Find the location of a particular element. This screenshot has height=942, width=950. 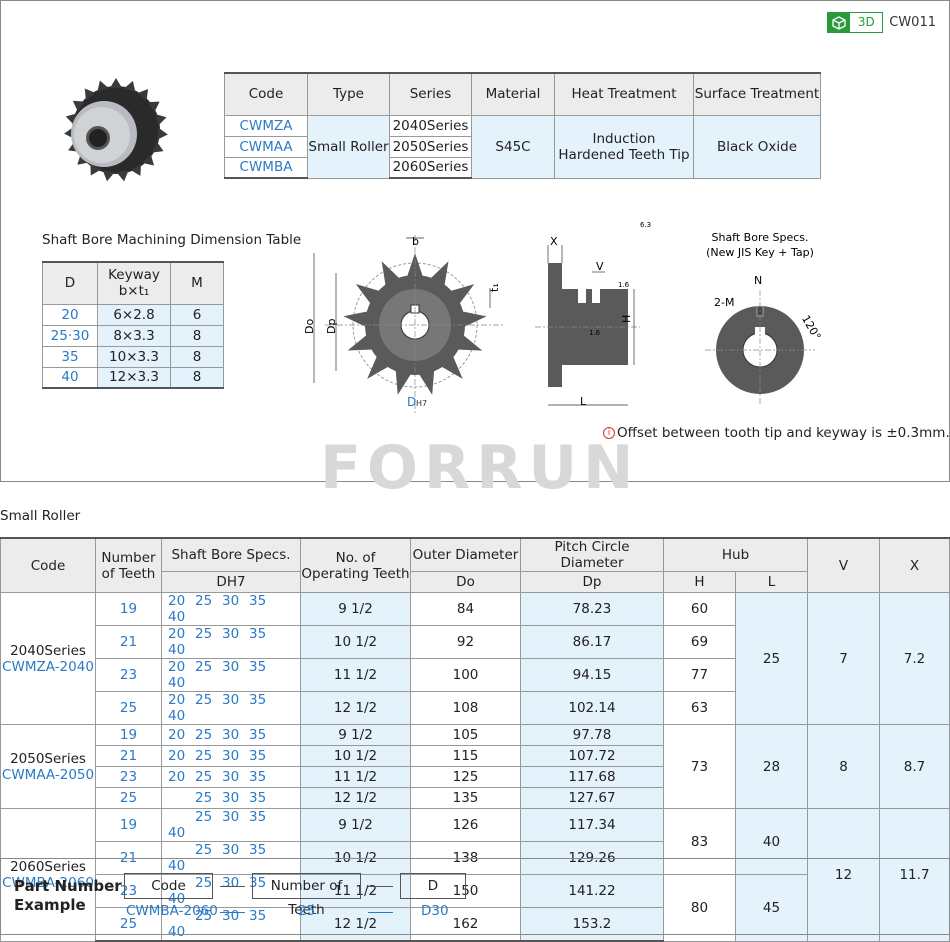

col-operating: No. of Operating Teeth is located at coordinates (355, 565).